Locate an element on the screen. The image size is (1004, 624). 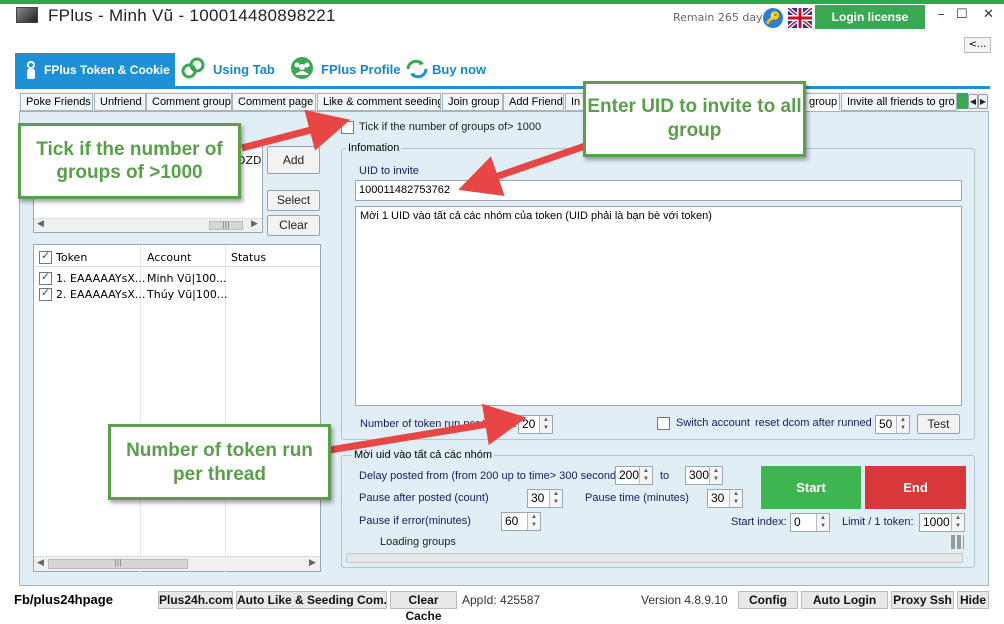
arrow-to-threads is located at coordinates (428, 428).